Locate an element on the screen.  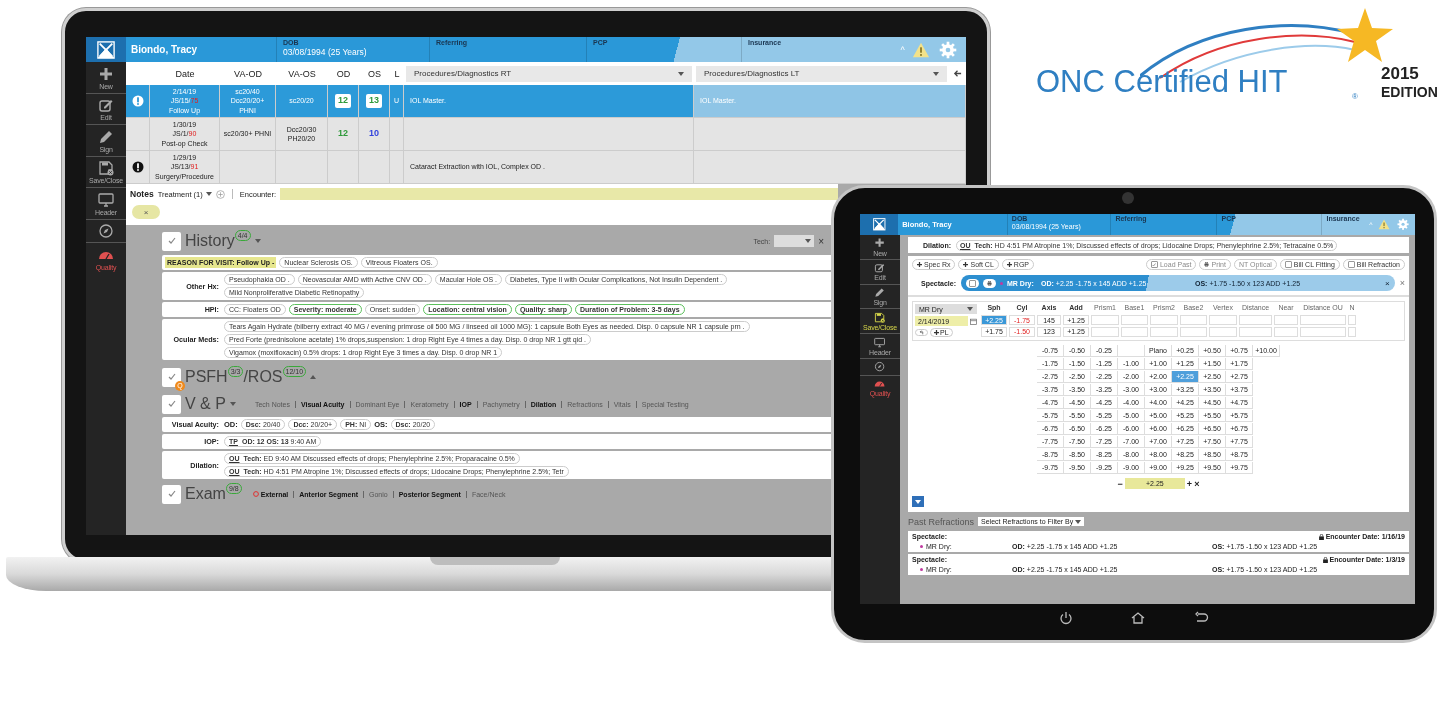
print-button is located at coordinates (989, 283).